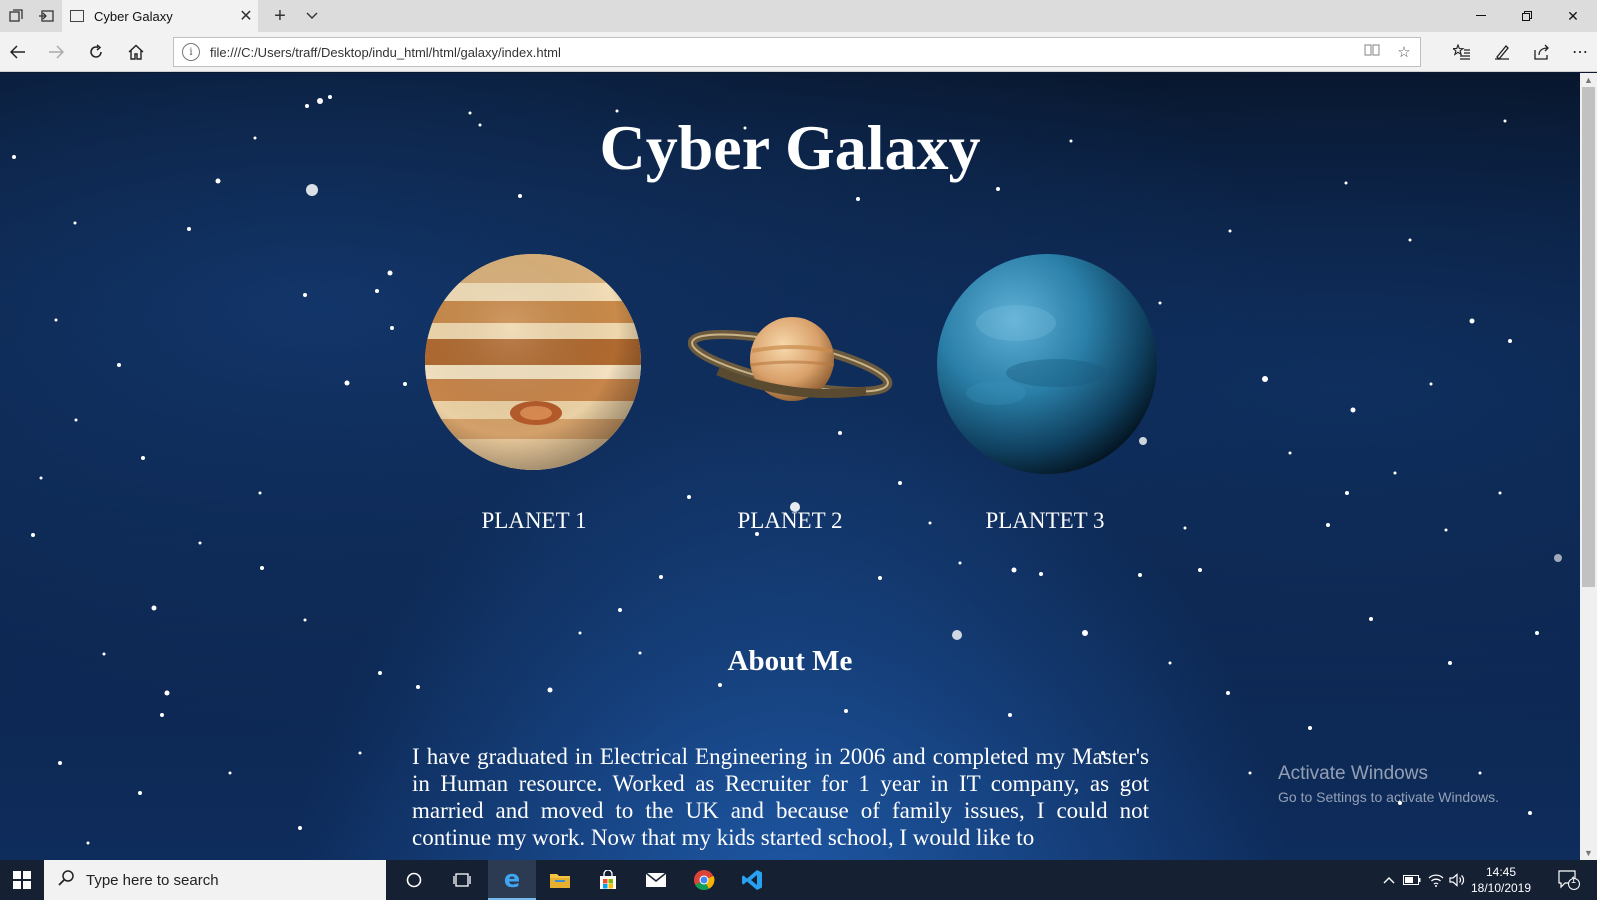  I want to click on planet-1-image, so click(533, 362).